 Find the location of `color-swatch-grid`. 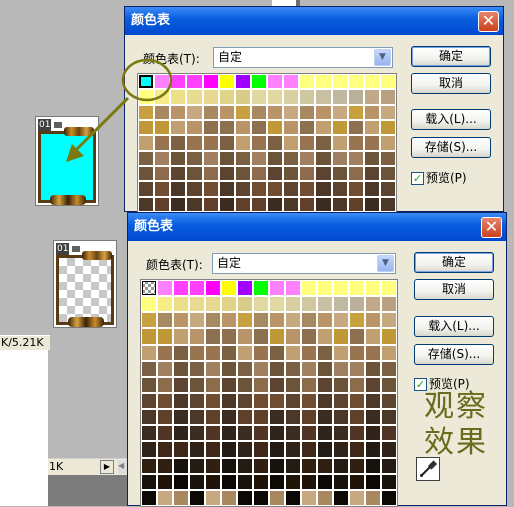

color-swatch-grid is located at coordinates (267, 143).